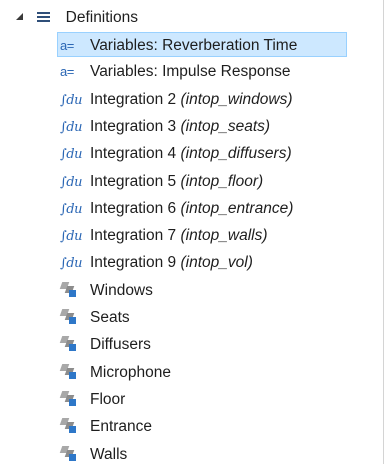 The width and height of the screenshot is (386, 464). Describe the element at coordinates (194, 45) in the screenshot. I see `tree-node-label: Variables: Reverberation Time` at that location.